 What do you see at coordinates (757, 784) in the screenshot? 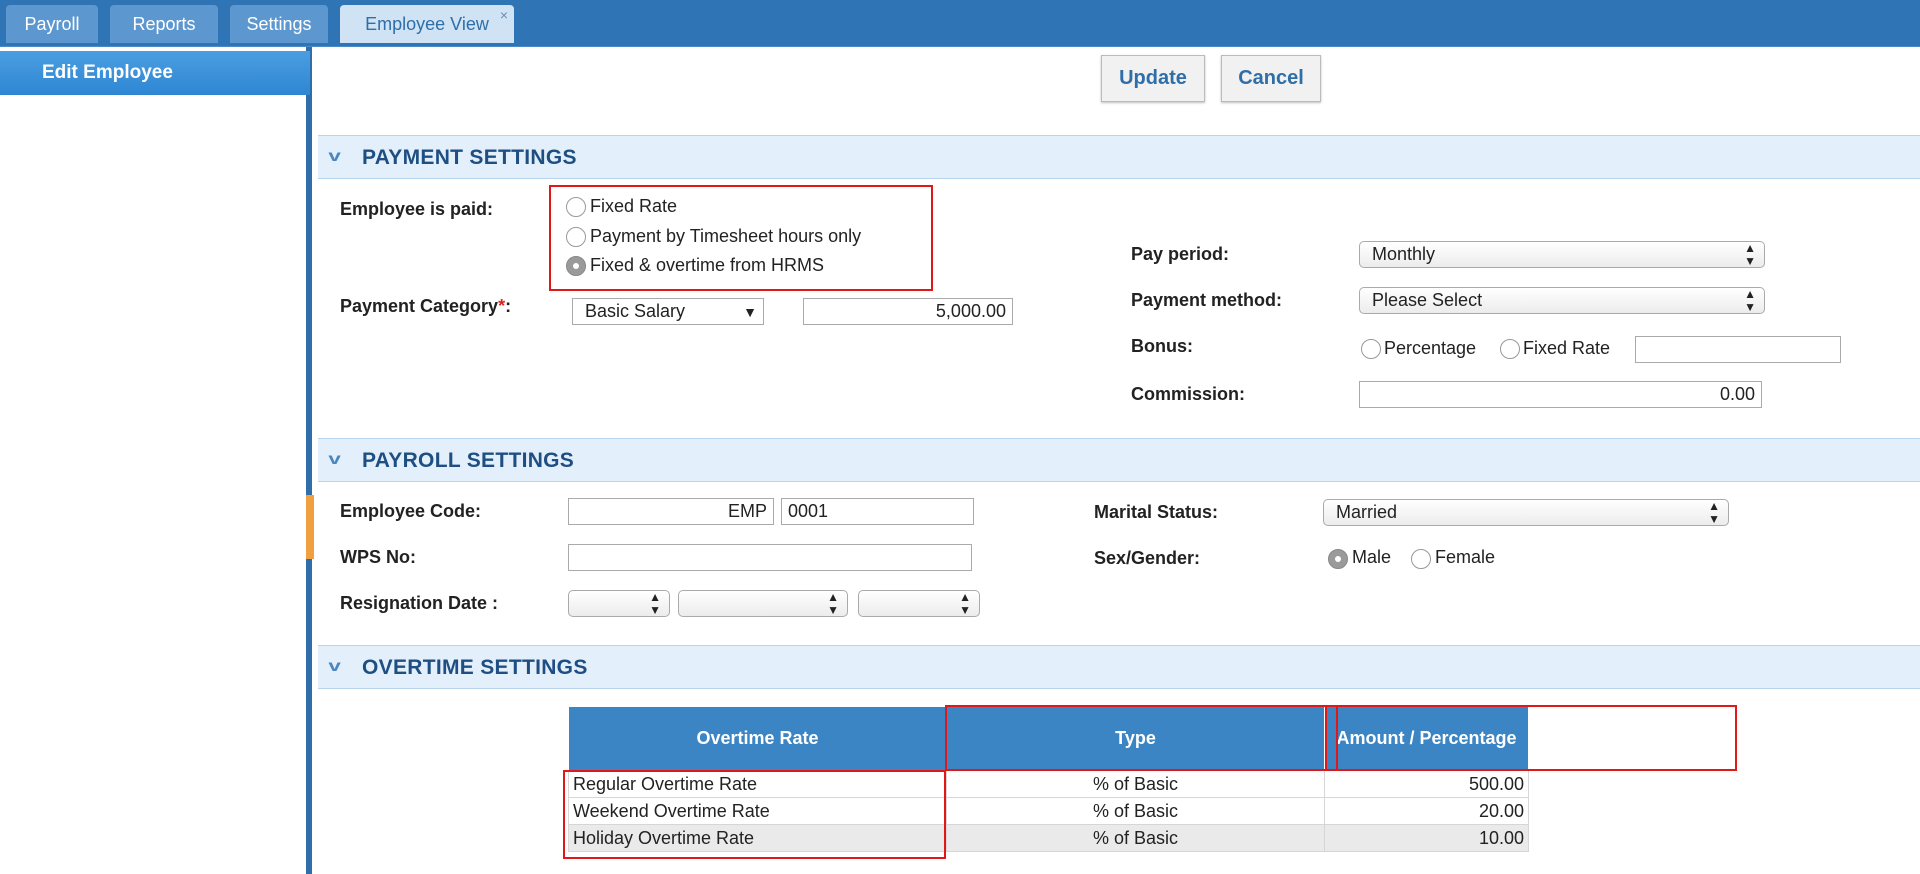
I see `overtime-rate-cell: Regular Overtime Rate` at bounding box center [757, 784].